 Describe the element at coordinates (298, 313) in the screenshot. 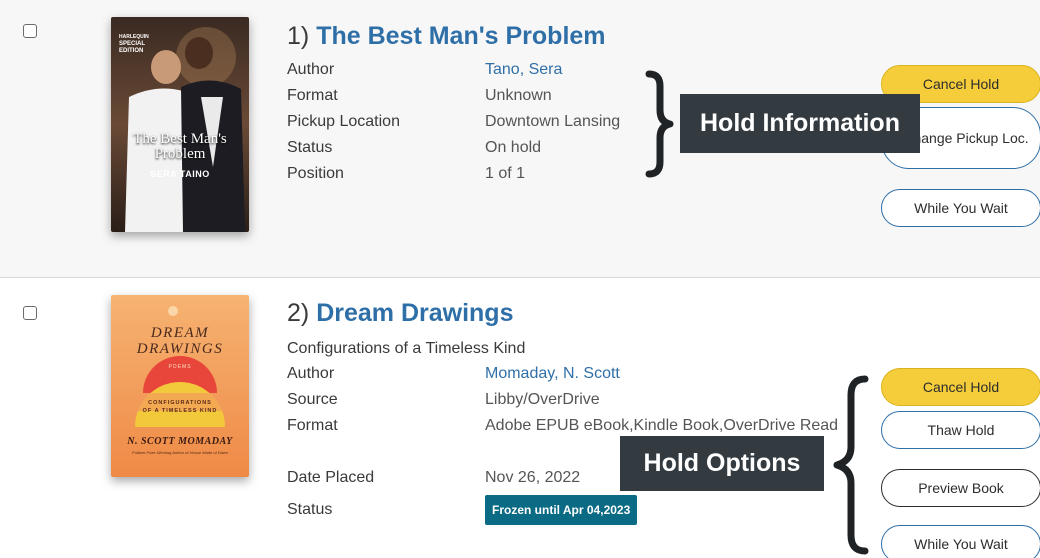

I see `hold-number: 2)` at that location.